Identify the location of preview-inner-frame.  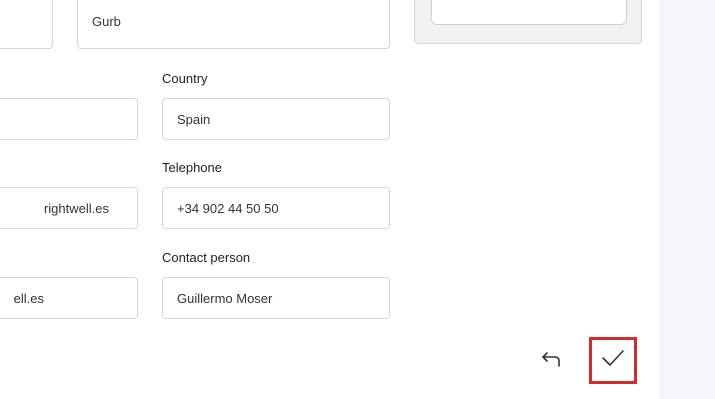
(529, 12).